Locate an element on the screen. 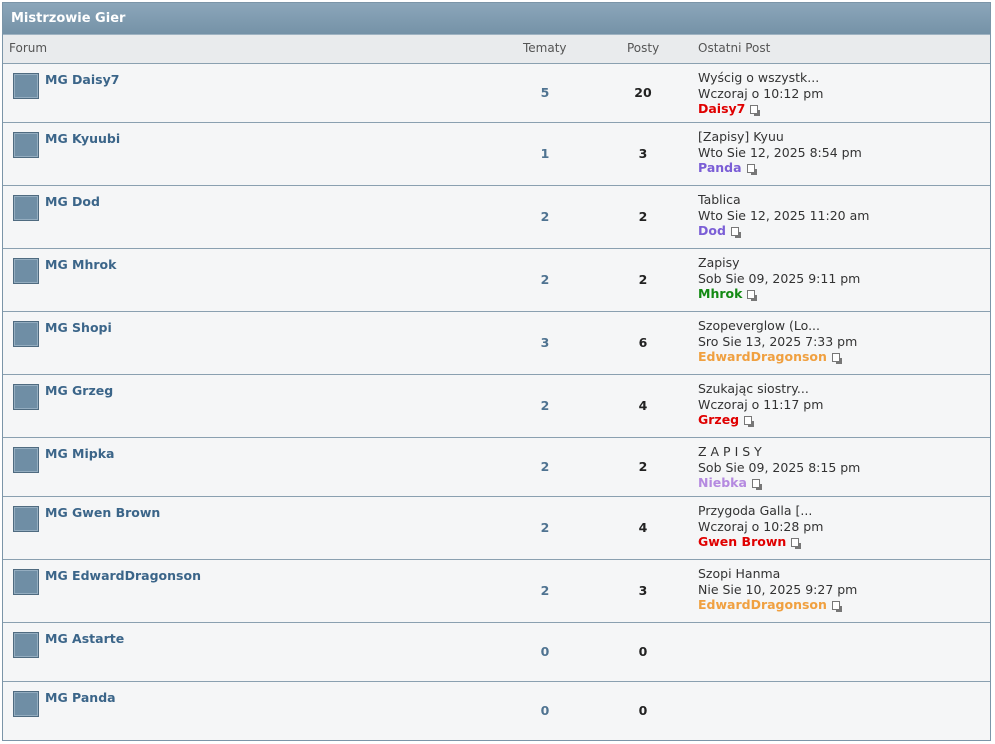 Image resolution: width=995 pixels, height=744 pixels. topic-count: 5 is located at coordinates (545, 92).